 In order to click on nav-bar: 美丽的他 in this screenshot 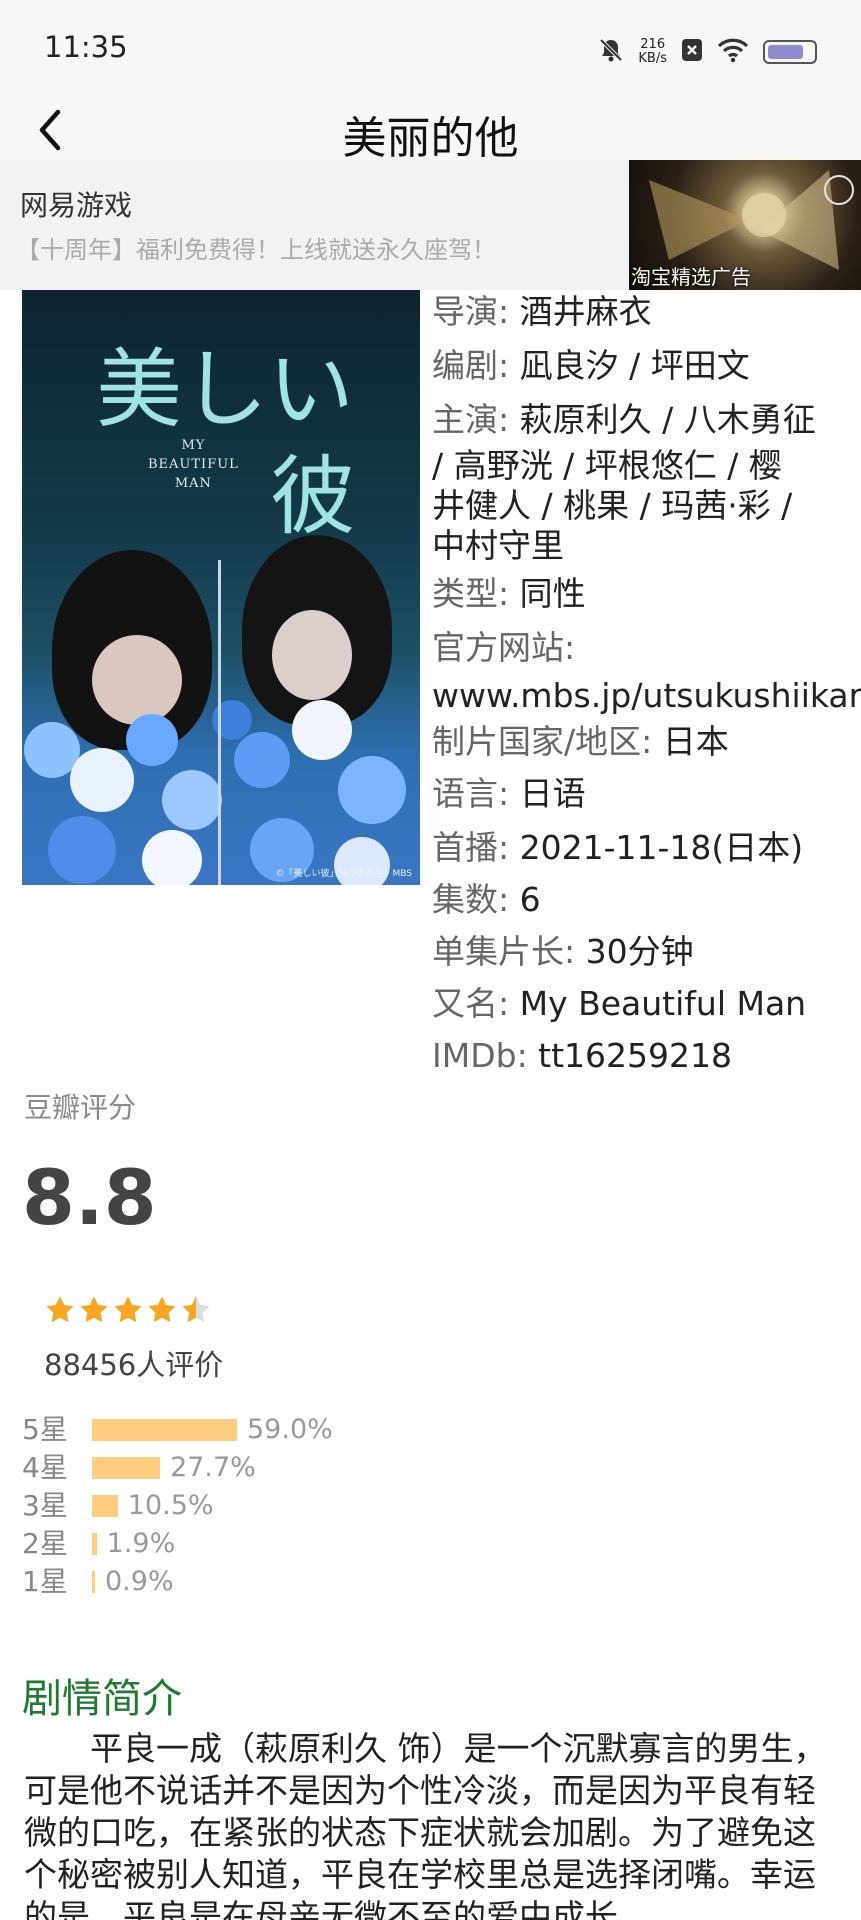, I will do `click(430, 132)`.